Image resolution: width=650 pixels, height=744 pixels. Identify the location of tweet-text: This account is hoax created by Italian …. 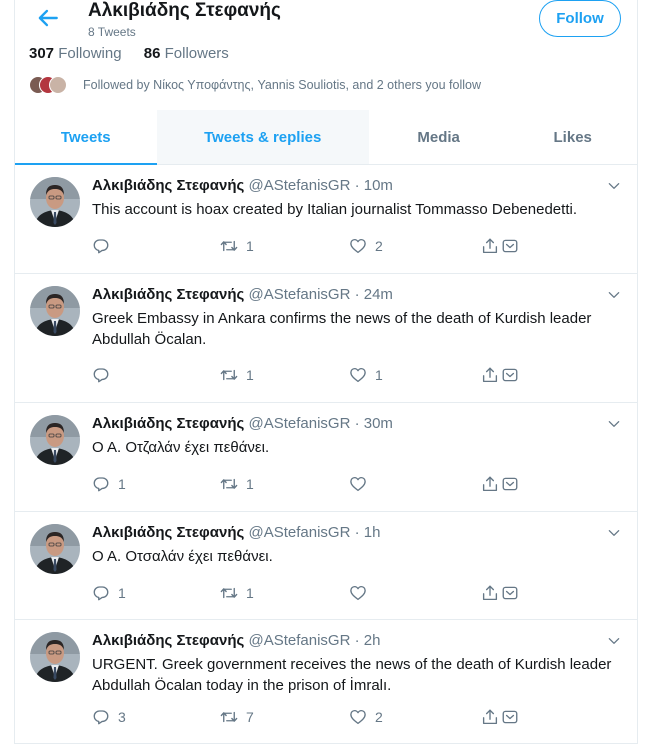
(334, 209).